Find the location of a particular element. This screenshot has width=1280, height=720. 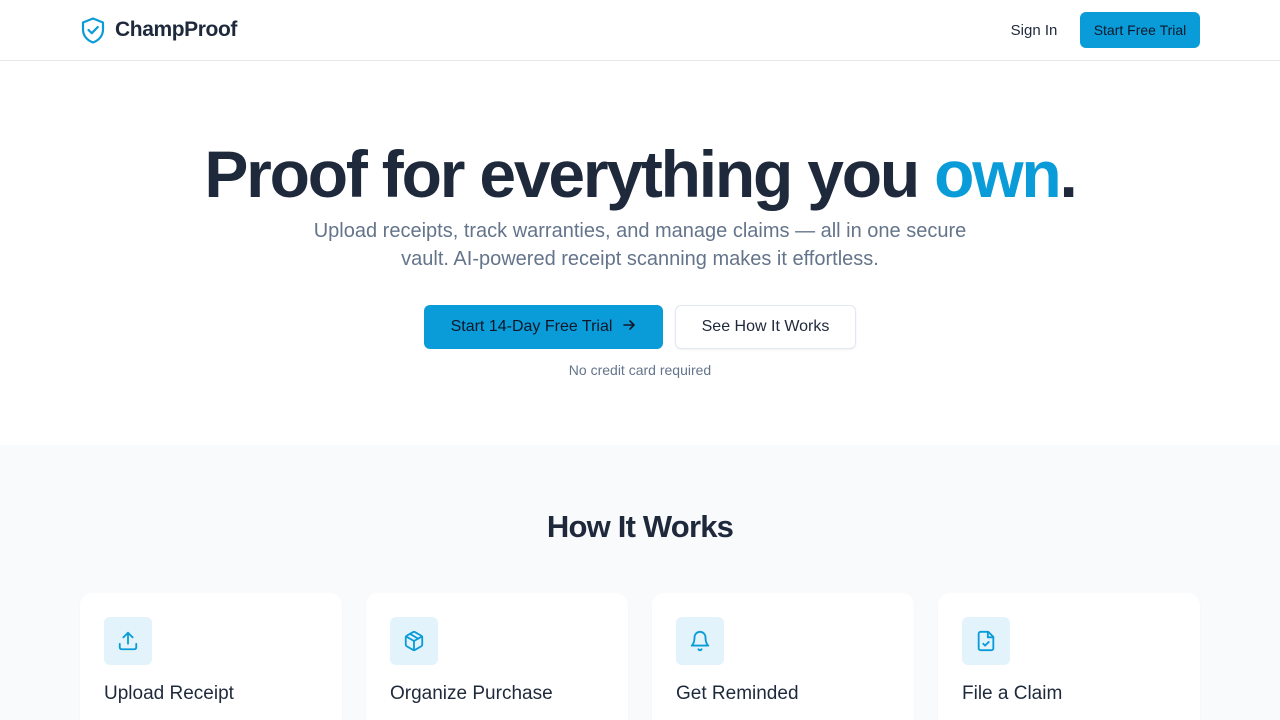

brand-logo: ChampProof is located at coordinates (158, 30).